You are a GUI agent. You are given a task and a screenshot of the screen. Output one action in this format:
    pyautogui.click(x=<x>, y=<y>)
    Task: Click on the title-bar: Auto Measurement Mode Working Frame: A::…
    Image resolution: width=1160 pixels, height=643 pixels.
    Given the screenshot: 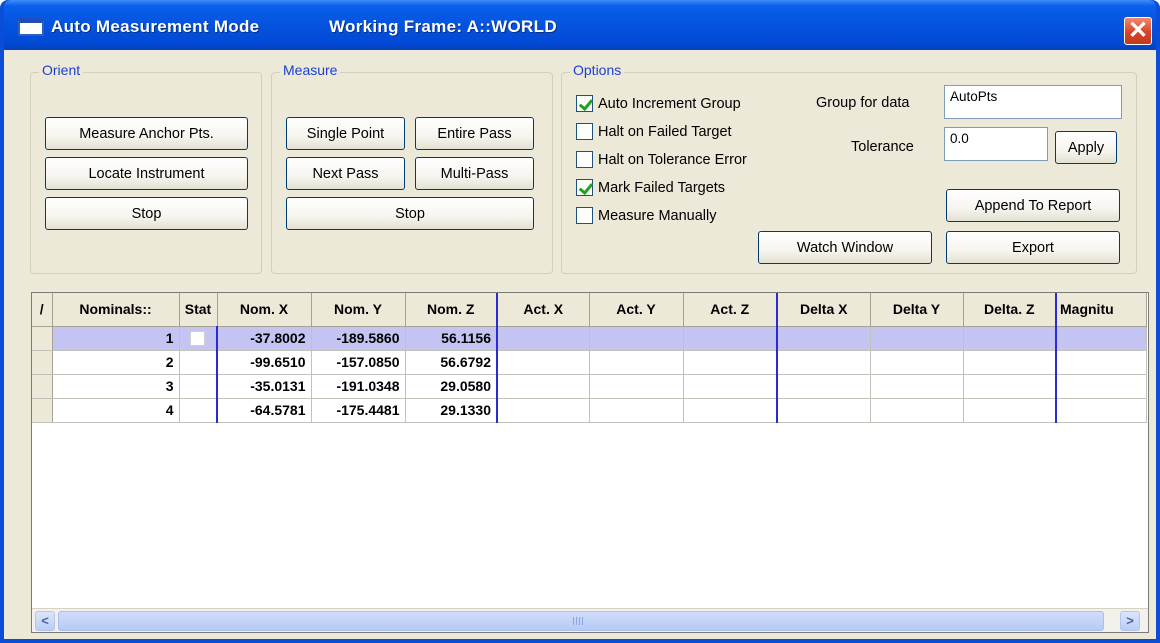 What is the action you would take?
    pyautogui.click(x=580, y=25)
    